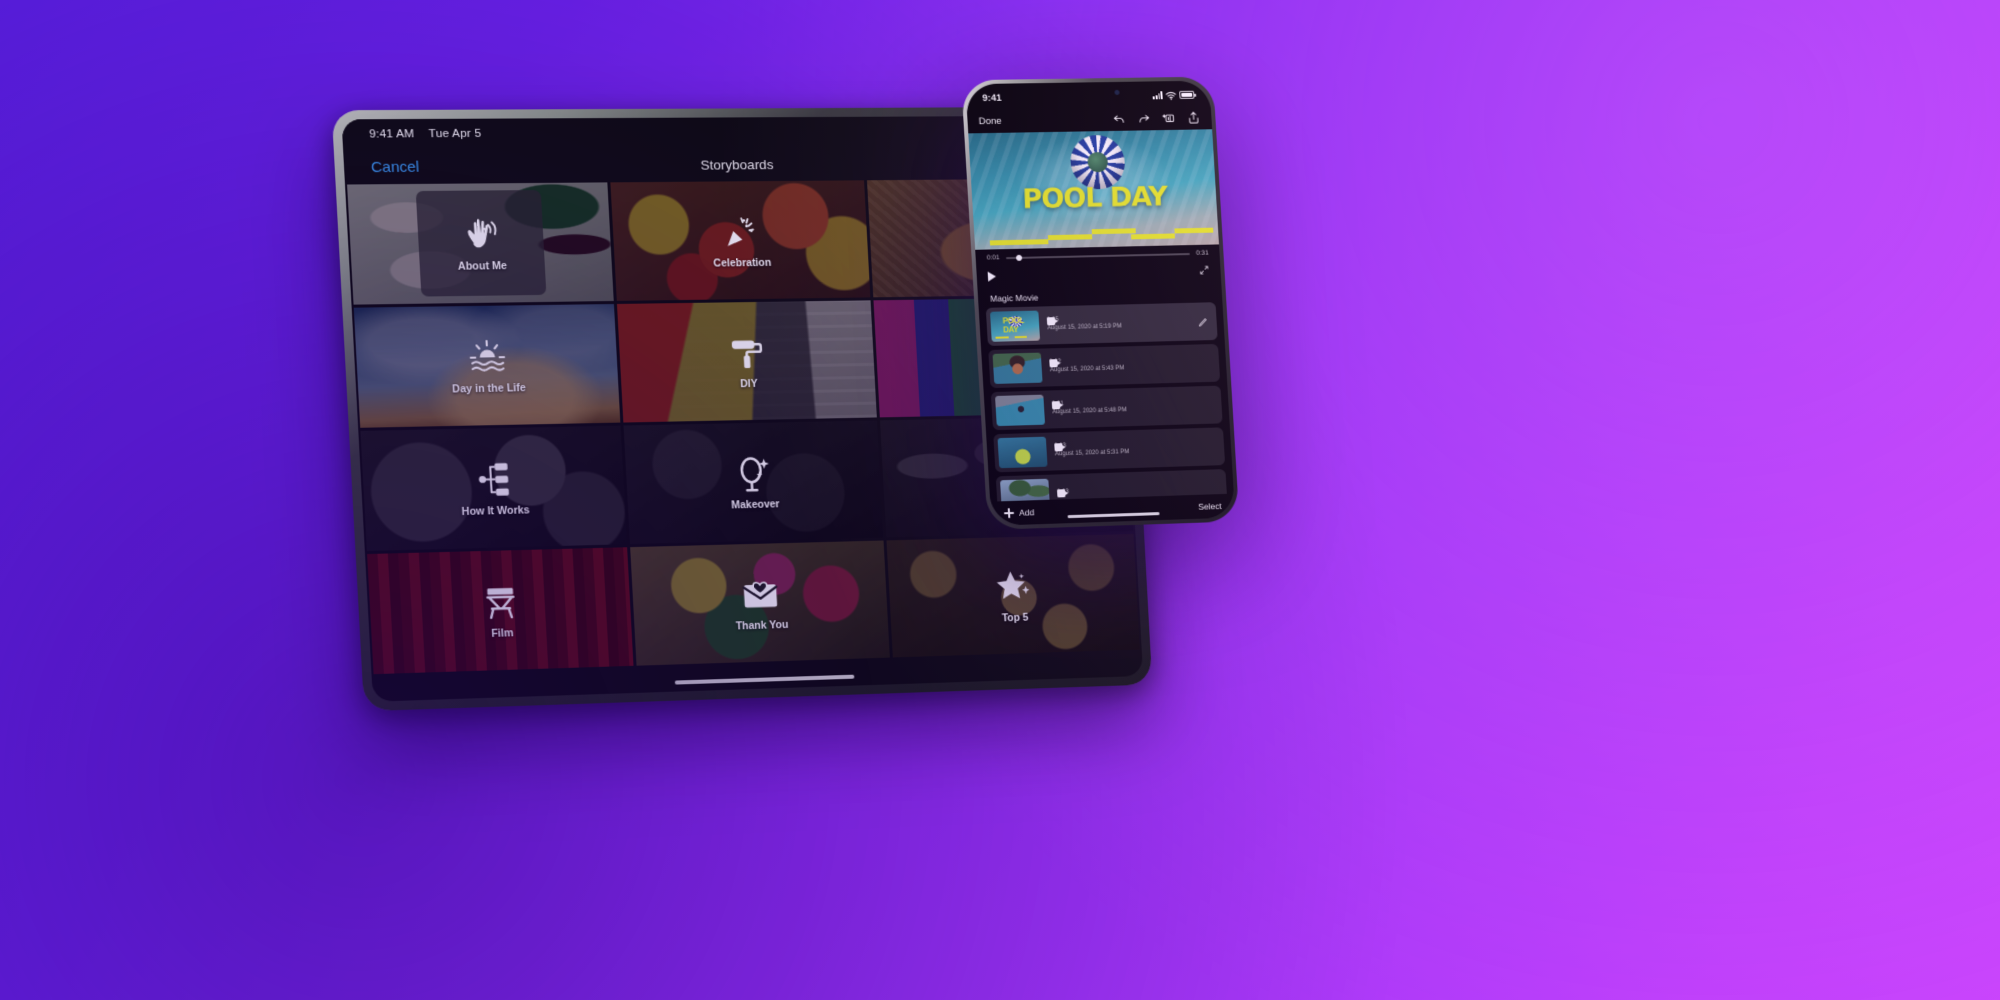 The height and width of the screenshot is (1000, 2000). I want to click on select-button: Select, so click(1210, 506).